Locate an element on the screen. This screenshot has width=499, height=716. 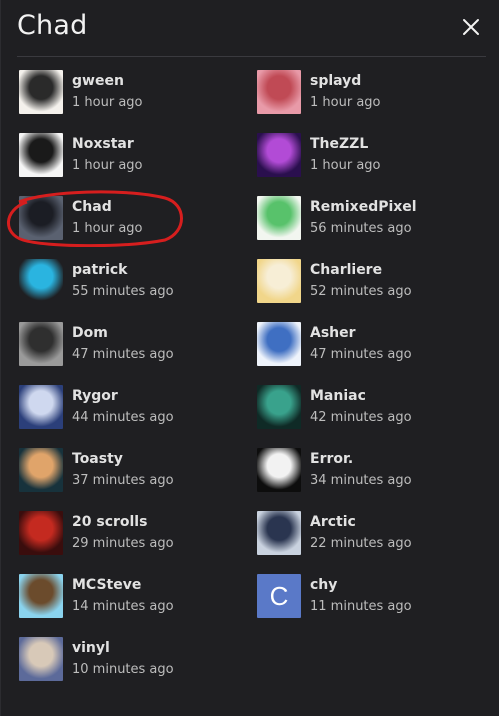
seen-time: 22 minutes ago is located at coordinates (361, 543).